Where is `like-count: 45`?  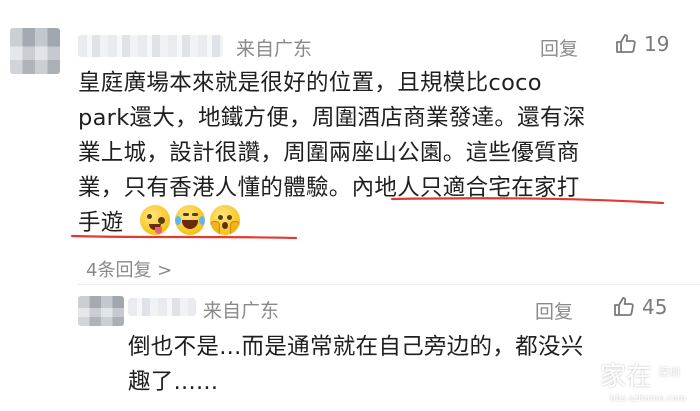 like-count: 45 is located at coordinates (655, 307).